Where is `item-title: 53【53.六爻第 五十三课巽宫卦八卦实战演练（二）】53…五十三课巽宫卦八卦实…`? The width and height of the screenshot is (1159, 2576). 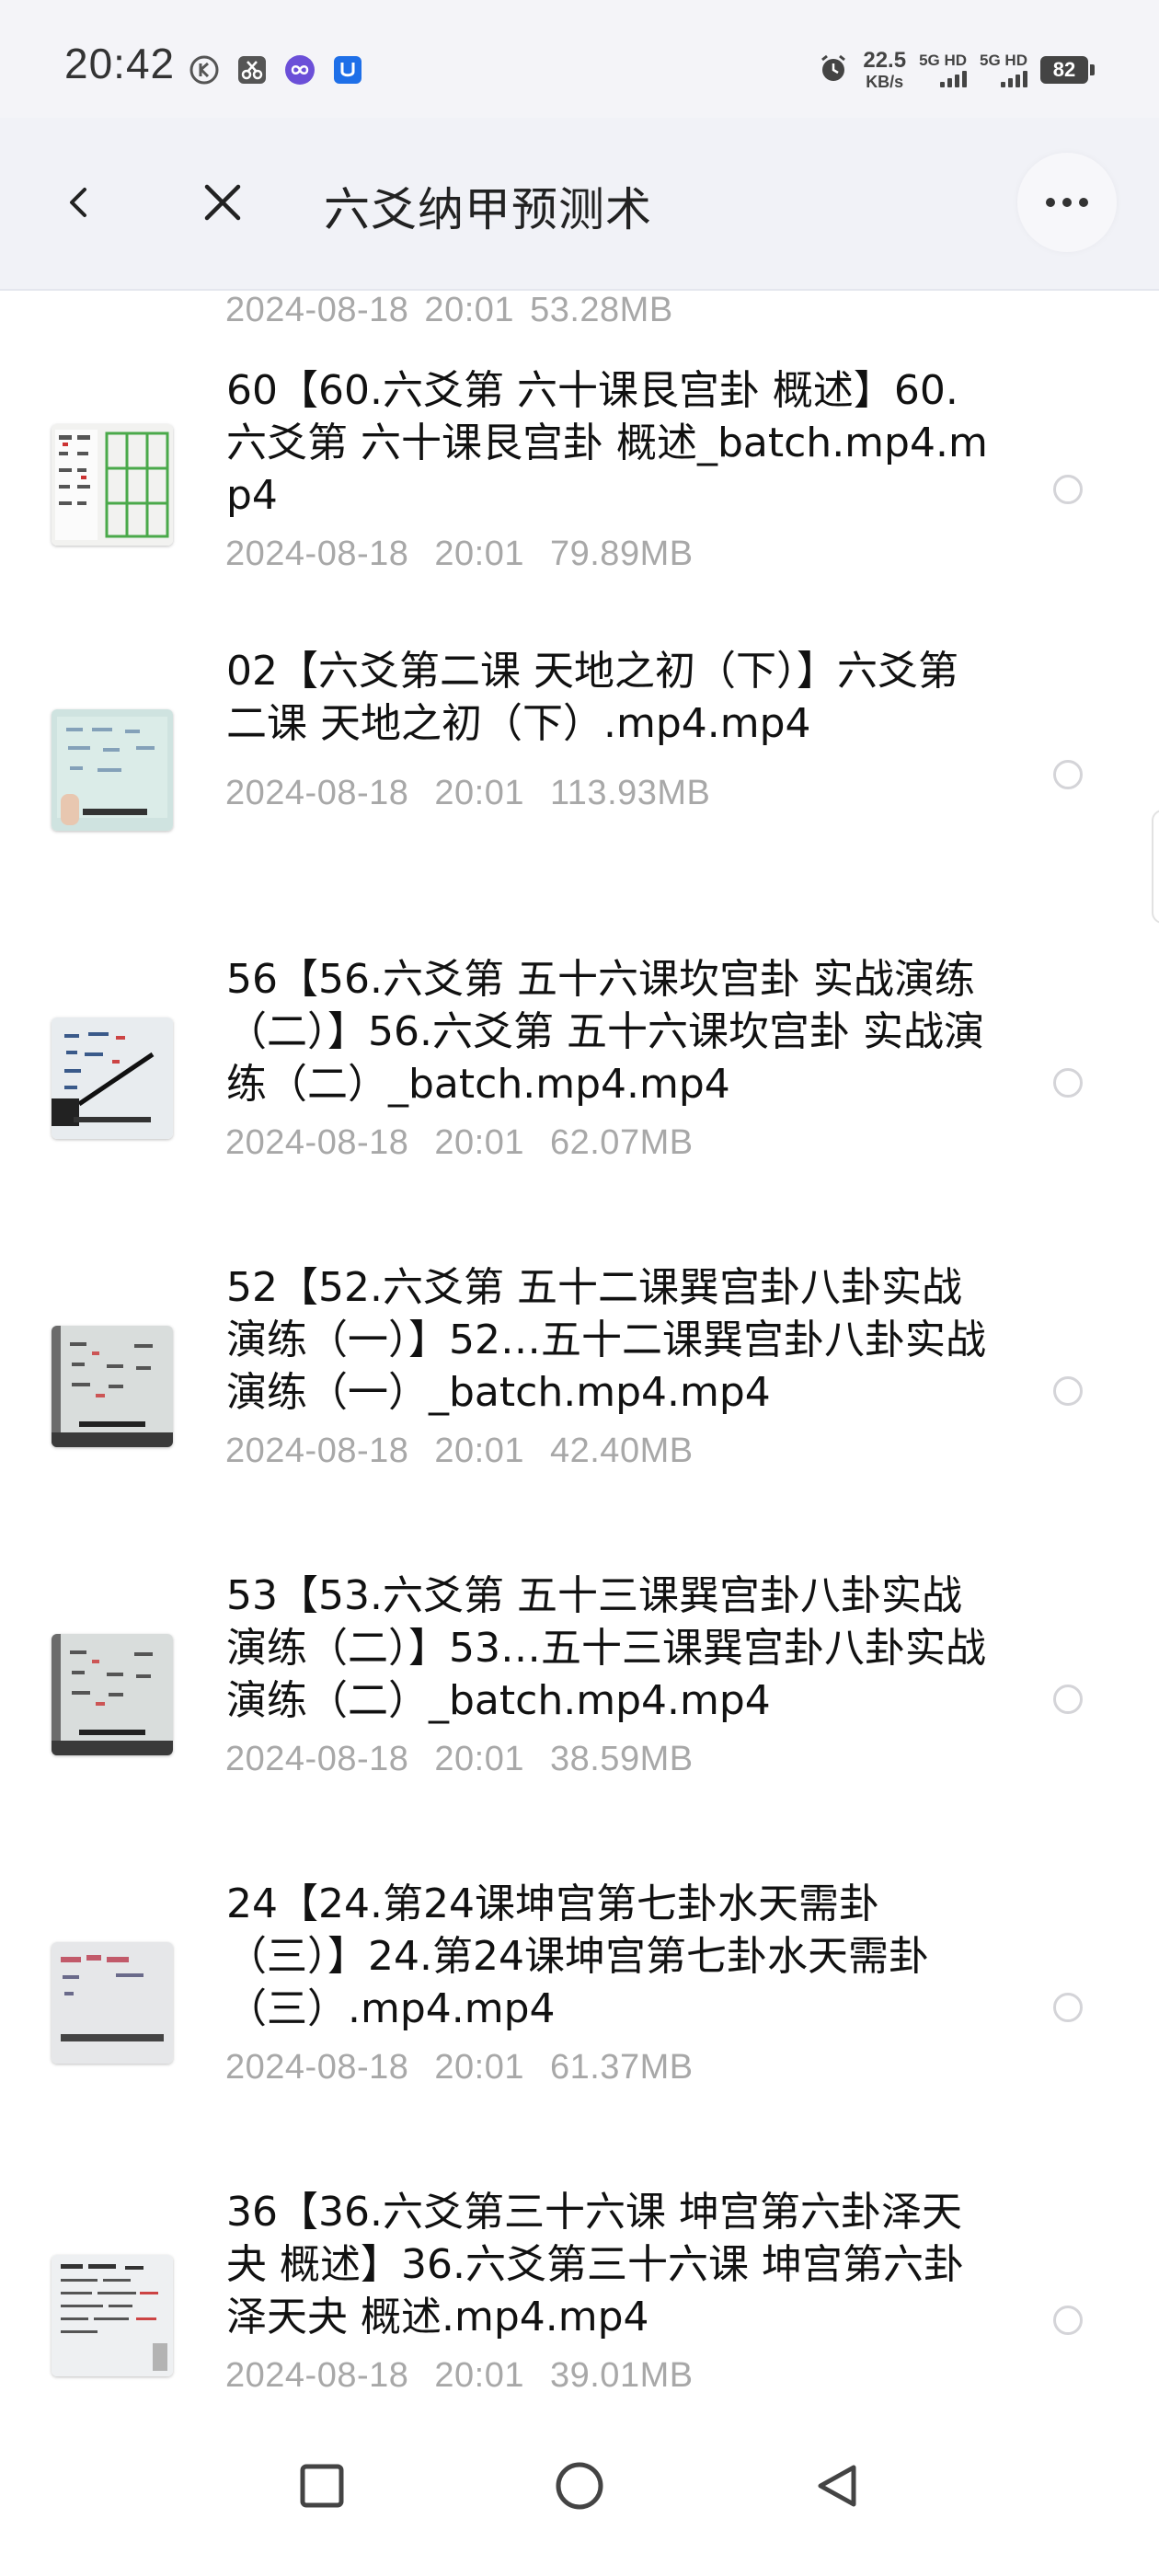 item-title: 53【53.六爻第 五十三课巽宫卦八卦实战演练（二）】53…五十三课巽宫卦八卦实… is located at coordinates (606, 1648).